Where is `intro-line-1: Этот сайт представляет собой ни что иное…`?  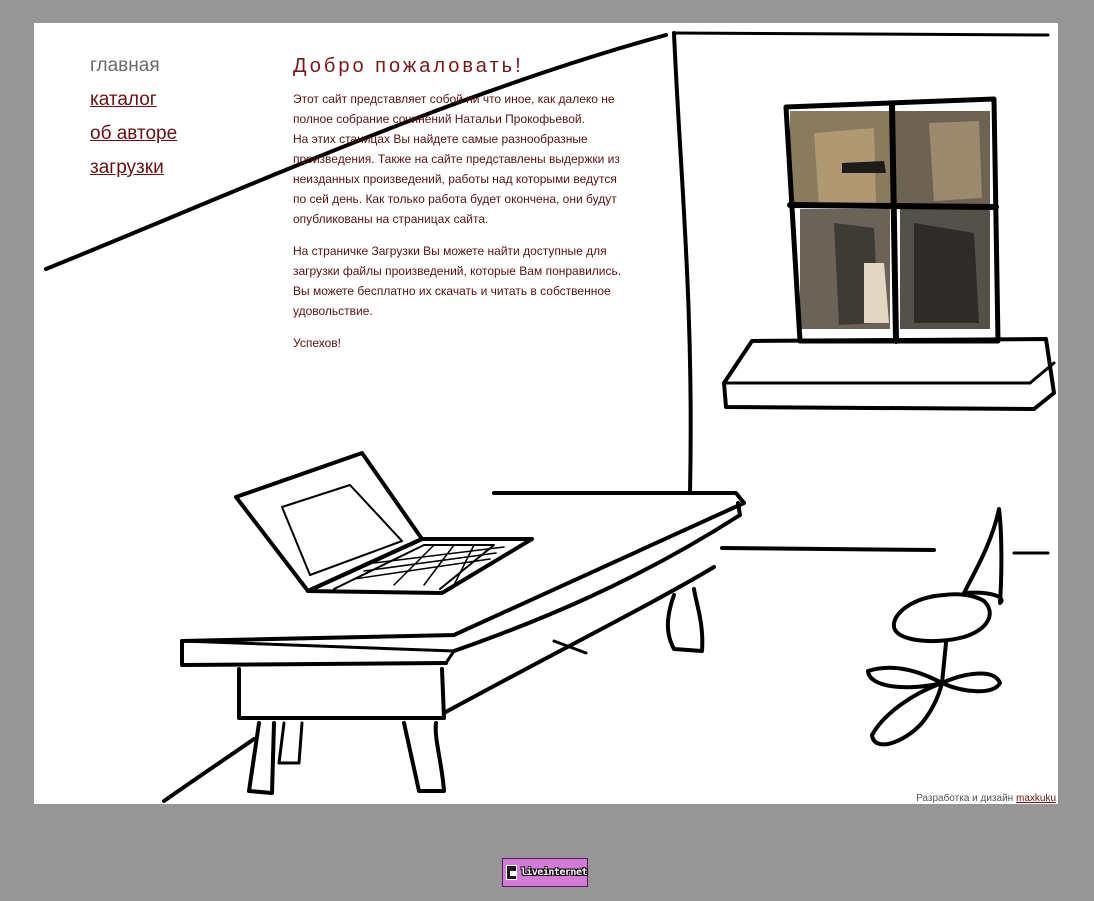 intro-line-1: Этот сайт представляет собой ни что иное… is located at coordinates (454, 109).